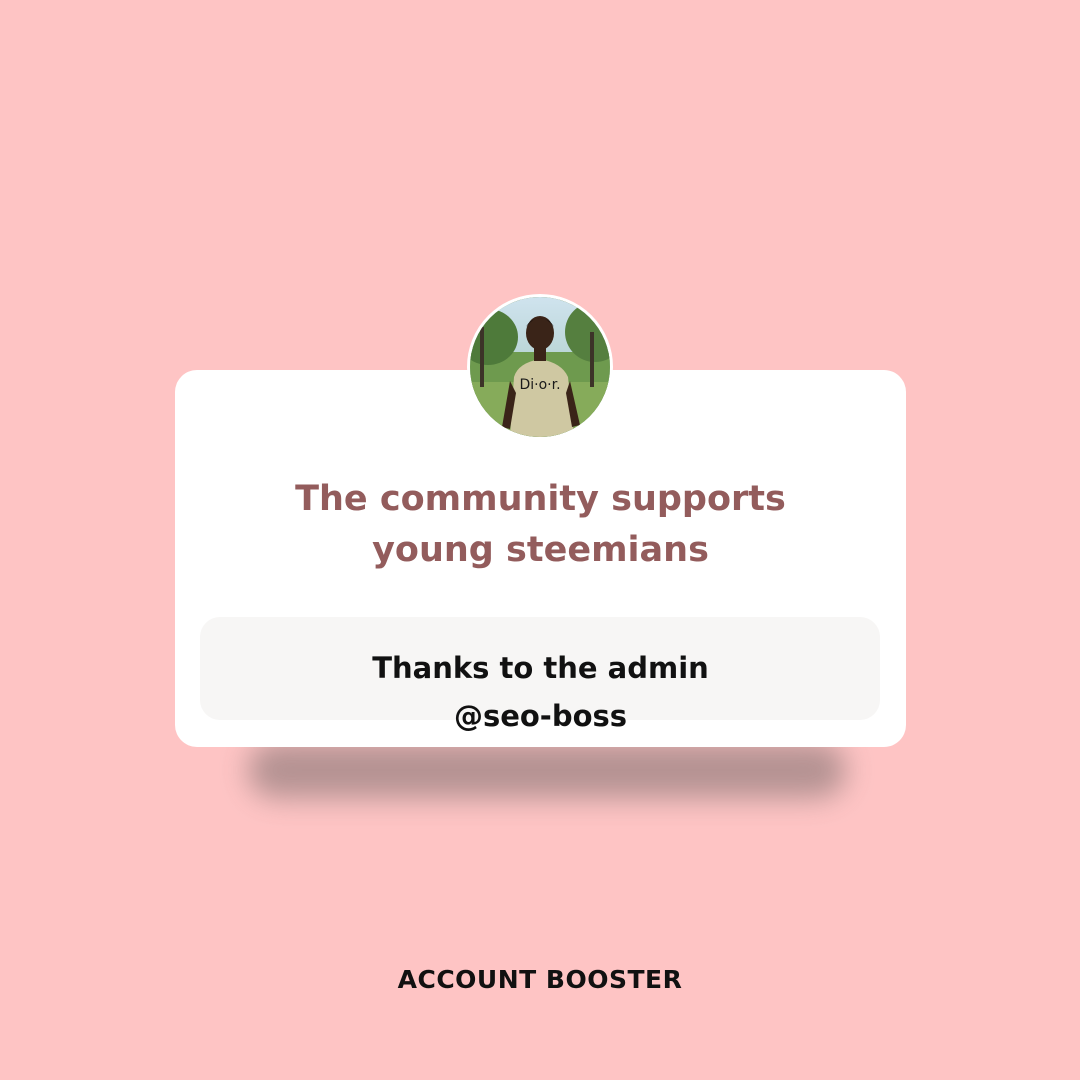 The image size is (1080, 1080). I want to click on avatar: Di·o·r., so click(540, 367).